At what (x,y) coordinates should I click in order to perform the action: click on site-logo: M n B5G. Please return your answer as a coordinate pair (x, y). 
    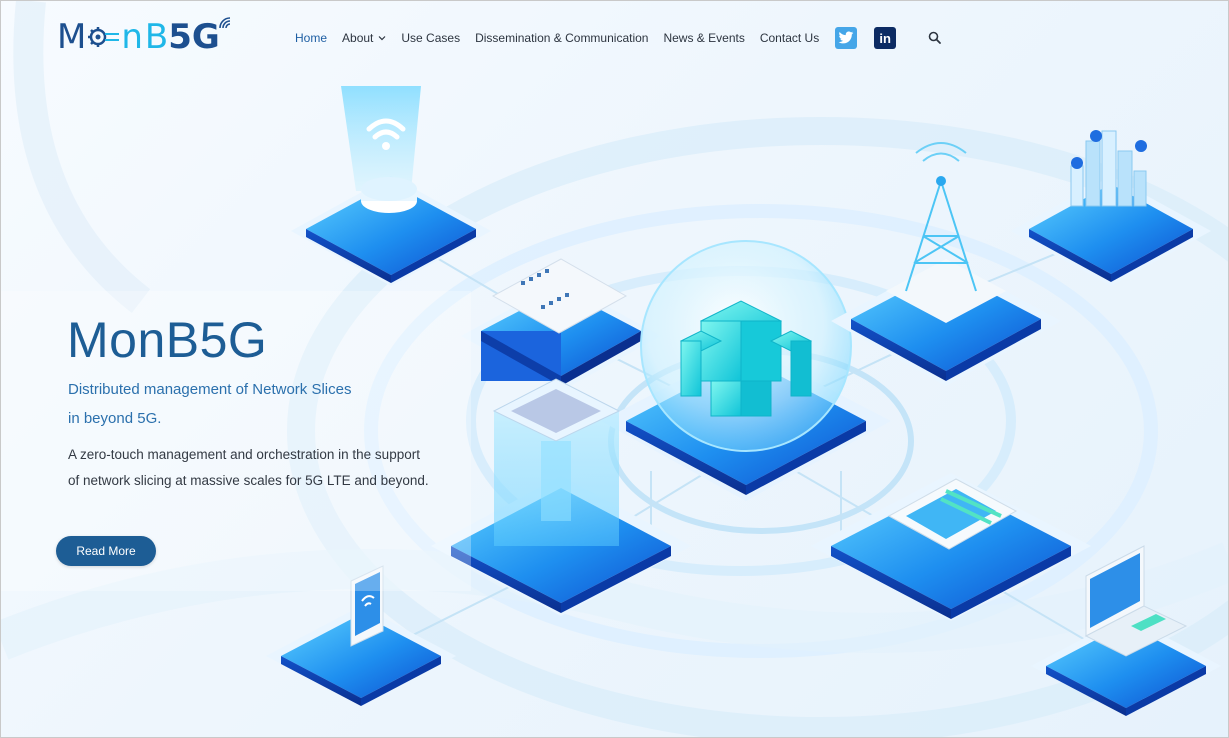
    Looking at the image, I should click on (157, 37).